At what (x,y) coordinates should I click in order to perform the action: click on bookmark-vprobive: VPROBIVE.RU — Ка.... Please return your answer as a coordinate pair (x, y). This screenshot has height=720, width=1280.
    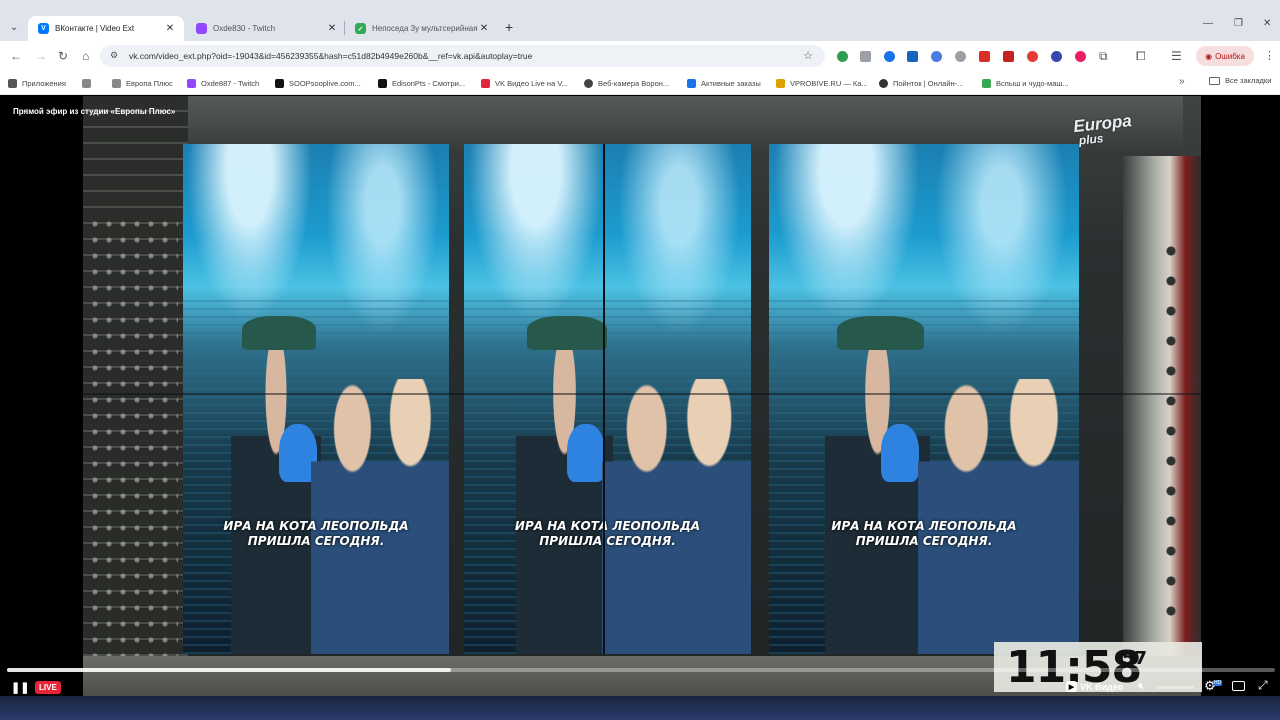
    Looking at the image, I should click on (822, 83).